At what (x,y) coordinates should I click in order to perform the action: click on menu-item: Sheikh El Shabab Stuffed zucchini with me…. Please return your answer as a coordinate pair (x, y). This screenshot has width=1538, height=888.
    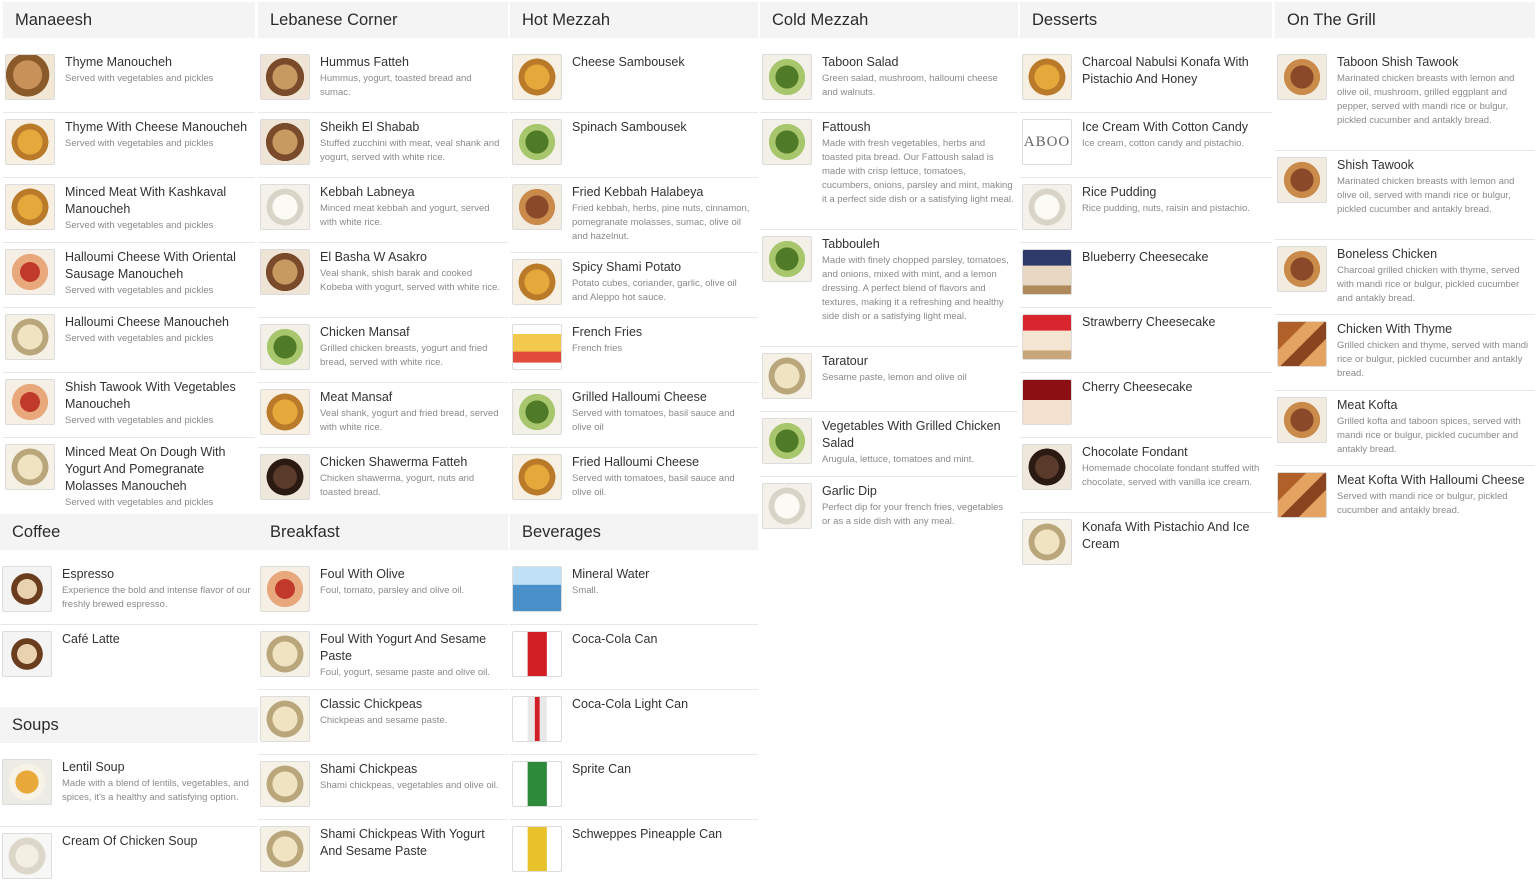
    Looking at the image, I should click on (383, 145).